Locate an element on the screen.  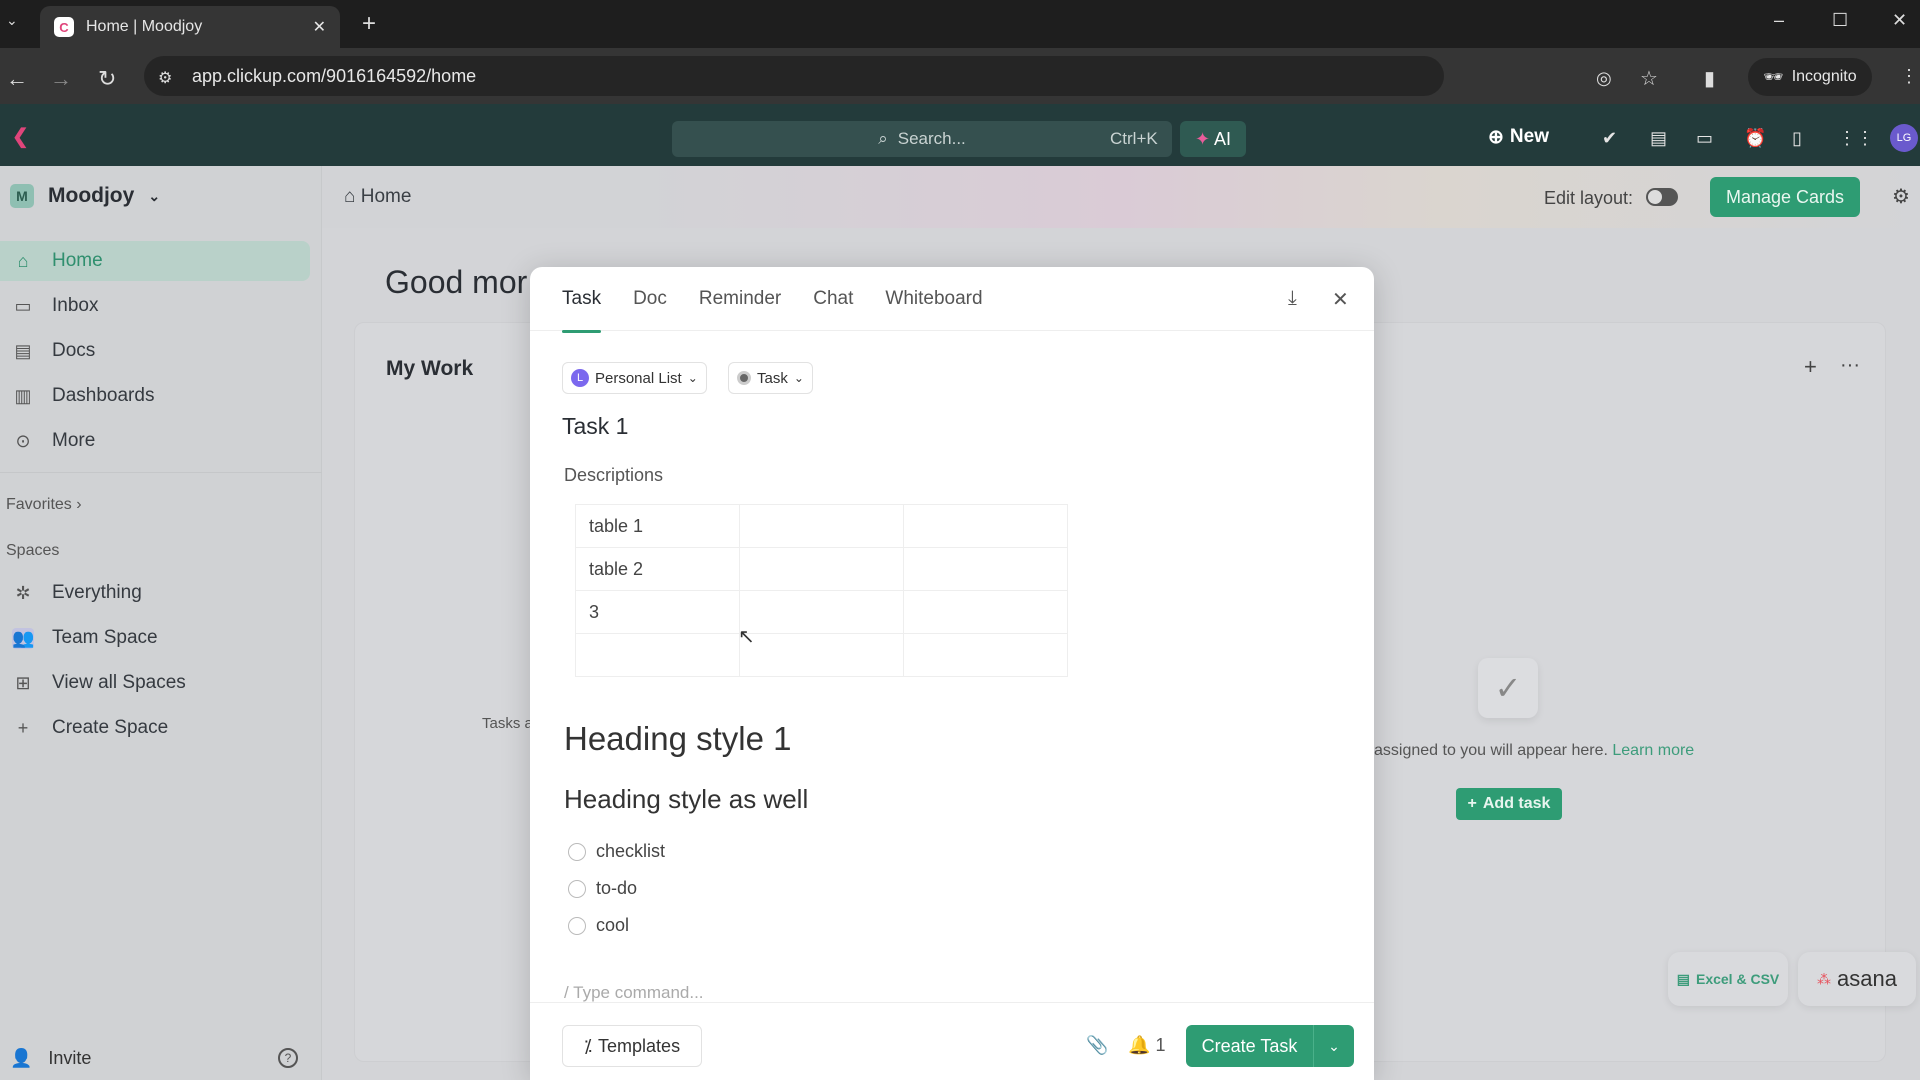
favorites-header: Favorites › is located at coordinates (44, 505).